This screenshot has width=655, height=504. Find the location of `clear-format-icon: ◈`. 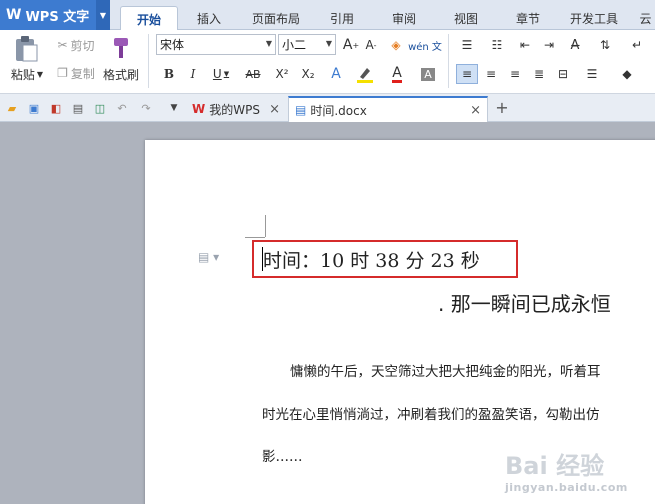

clear-format-icon: ◈ is located at coordinates (396, 45).